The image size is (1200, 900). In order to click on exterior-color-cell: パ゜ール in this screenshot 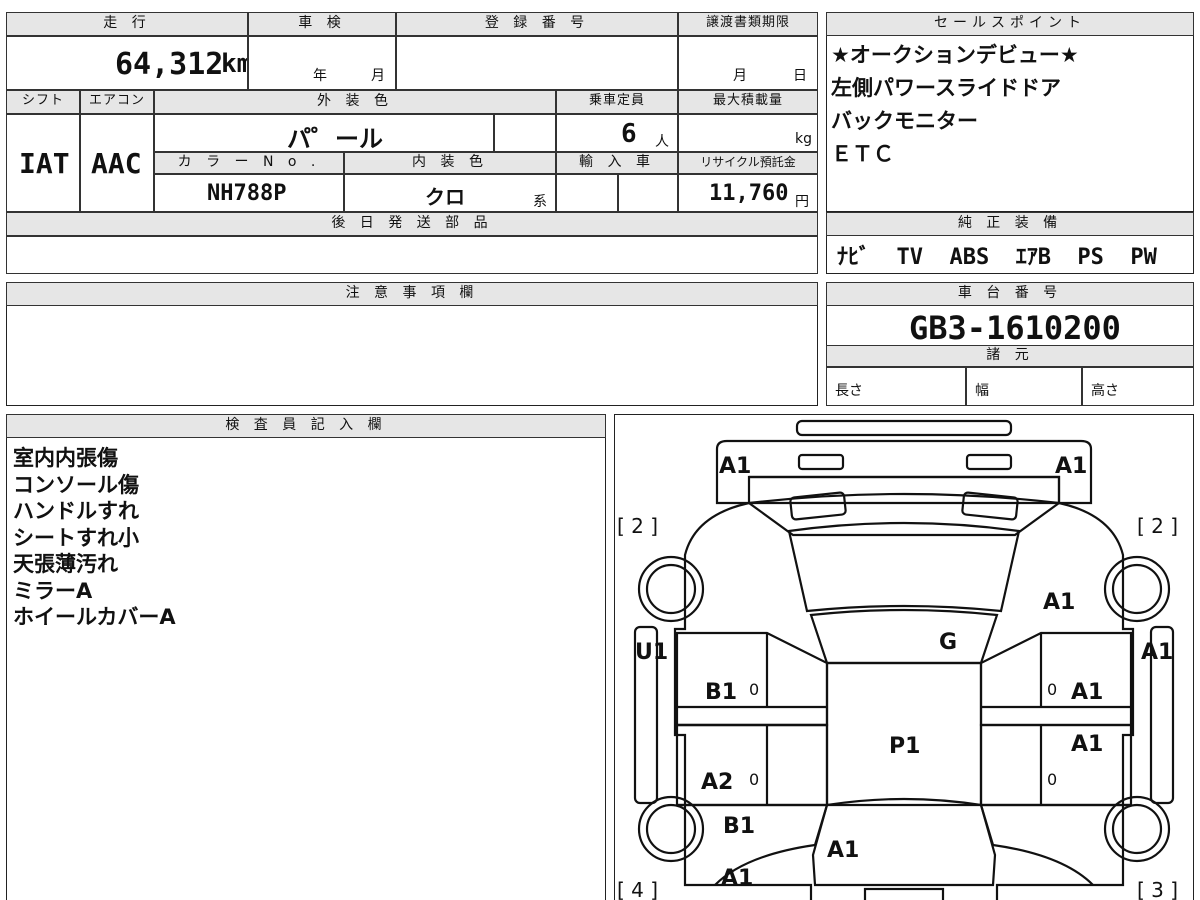, I will do `click(324, 133)`.